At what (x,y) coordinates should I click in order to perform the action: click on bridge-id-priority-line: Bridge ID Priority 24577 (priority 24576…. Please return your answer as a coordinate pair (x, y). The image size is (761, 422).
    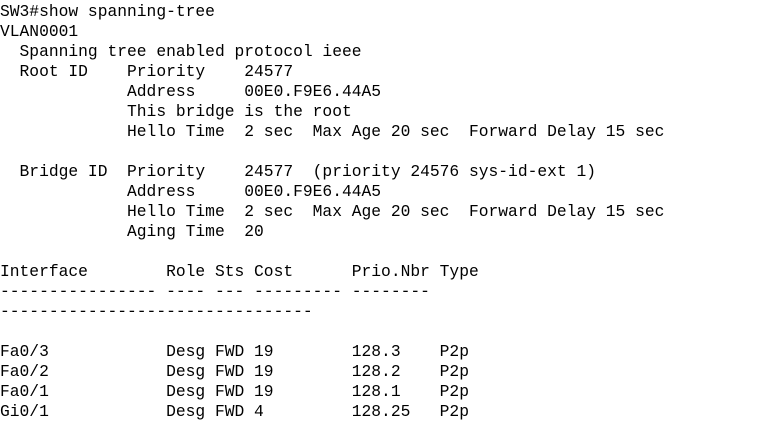
    Looking at the image, I should click on (298, 171).